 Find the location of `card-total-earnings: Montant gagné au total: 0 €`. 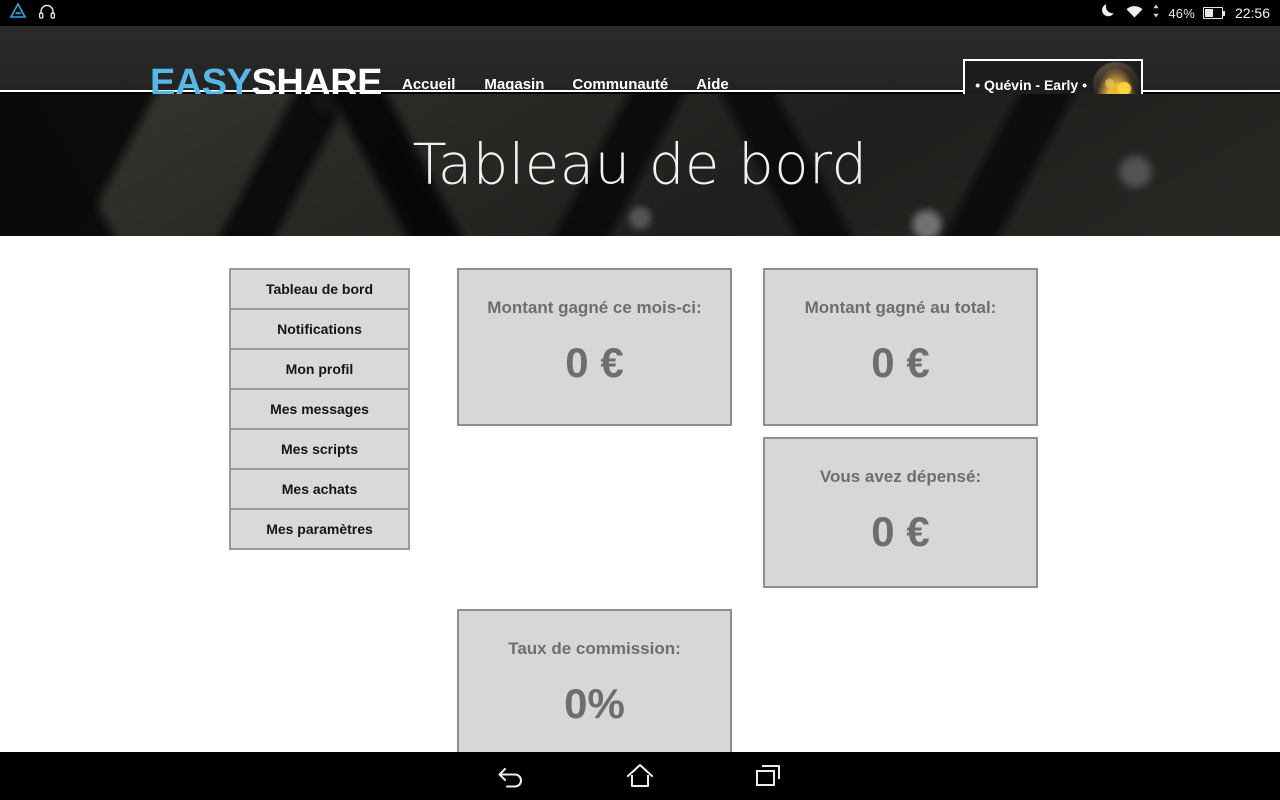

card-total-earnings: Montant gagné au total: 0 € is located at coordinates (900, 347).